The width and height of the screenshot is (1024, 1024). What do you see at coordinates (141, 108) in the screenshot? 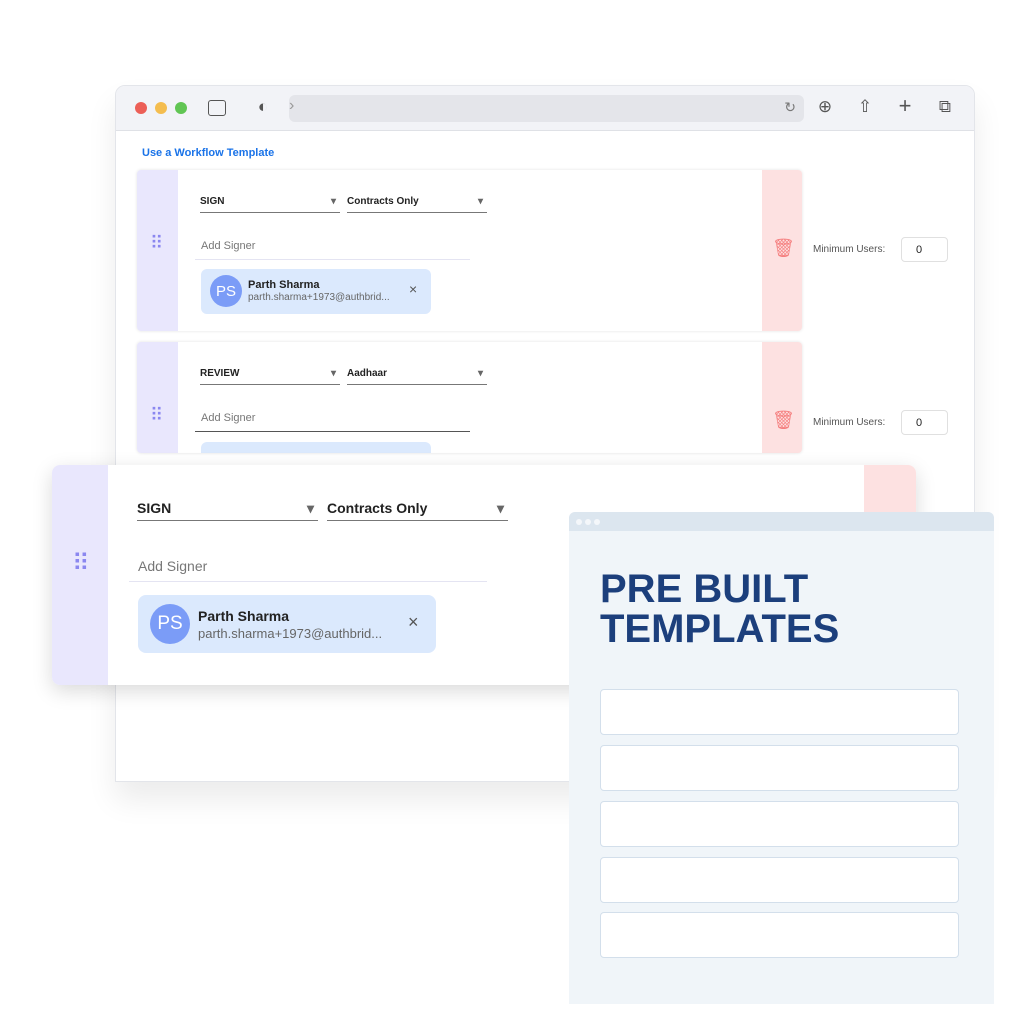
I see `close-window-button` at bounding box center [141, 108].